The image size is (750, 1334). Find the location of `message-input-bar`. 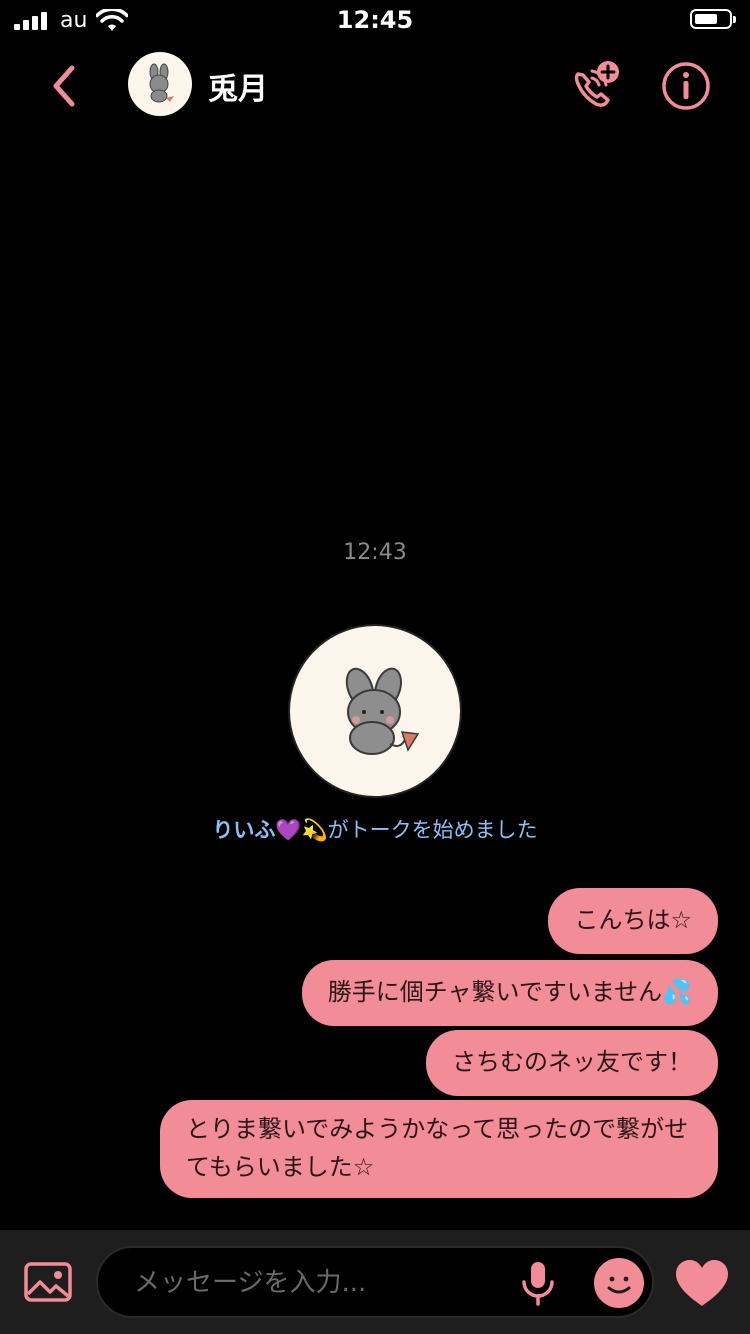

message-input-bar is located at coordinates (375, 1282).